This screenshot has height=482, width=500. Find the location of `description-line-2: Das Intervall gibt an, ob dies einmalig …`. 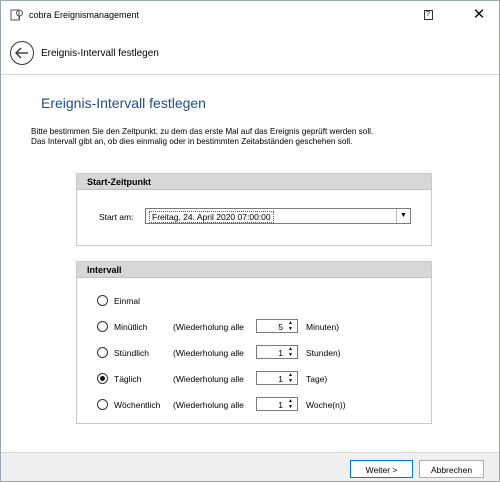

description-line-2: Das Intervall gibt an, ob dies einmalig … is located at coordinates (192, 141).